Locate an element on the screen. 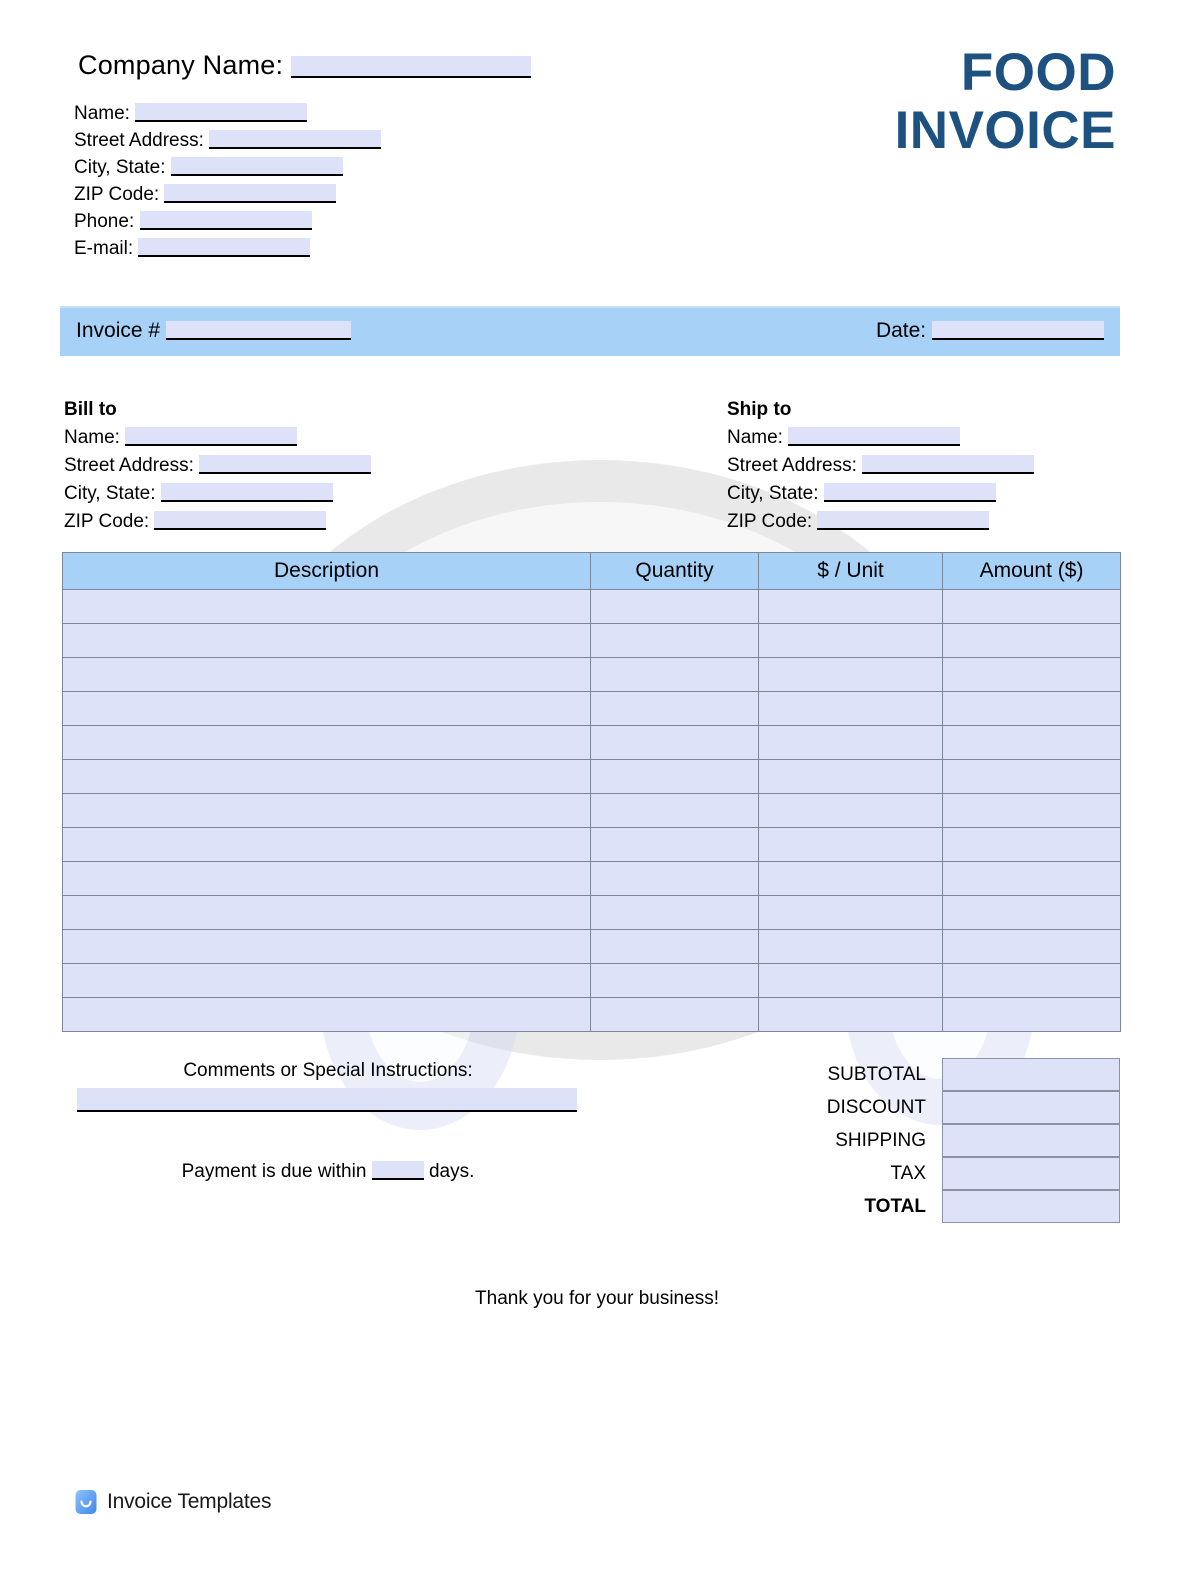  invoice-date-label: Date: is located at coordinates (901, 330).